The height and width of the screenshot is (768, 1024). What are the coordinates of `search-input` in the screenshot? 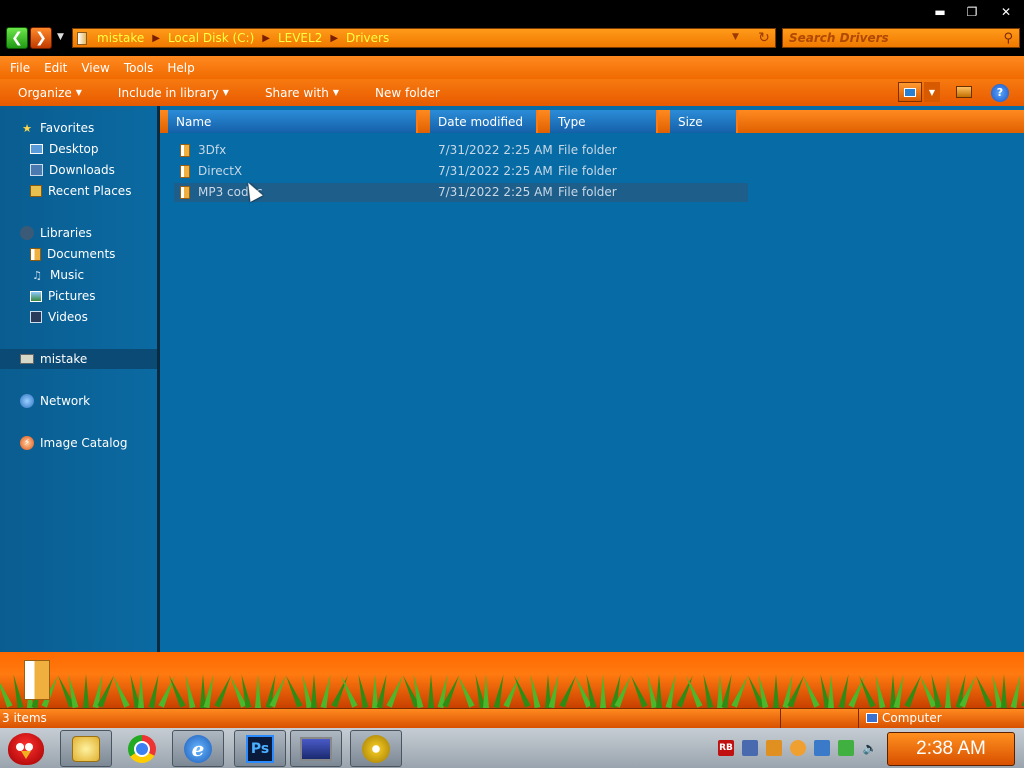 It's located at (883, 38).